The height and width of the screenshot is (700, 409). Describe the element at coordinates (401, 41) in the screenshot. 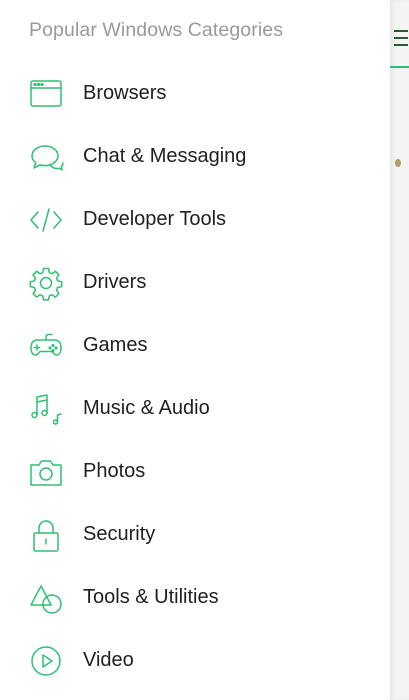

I see `hamburger-menu-icon` at that location.